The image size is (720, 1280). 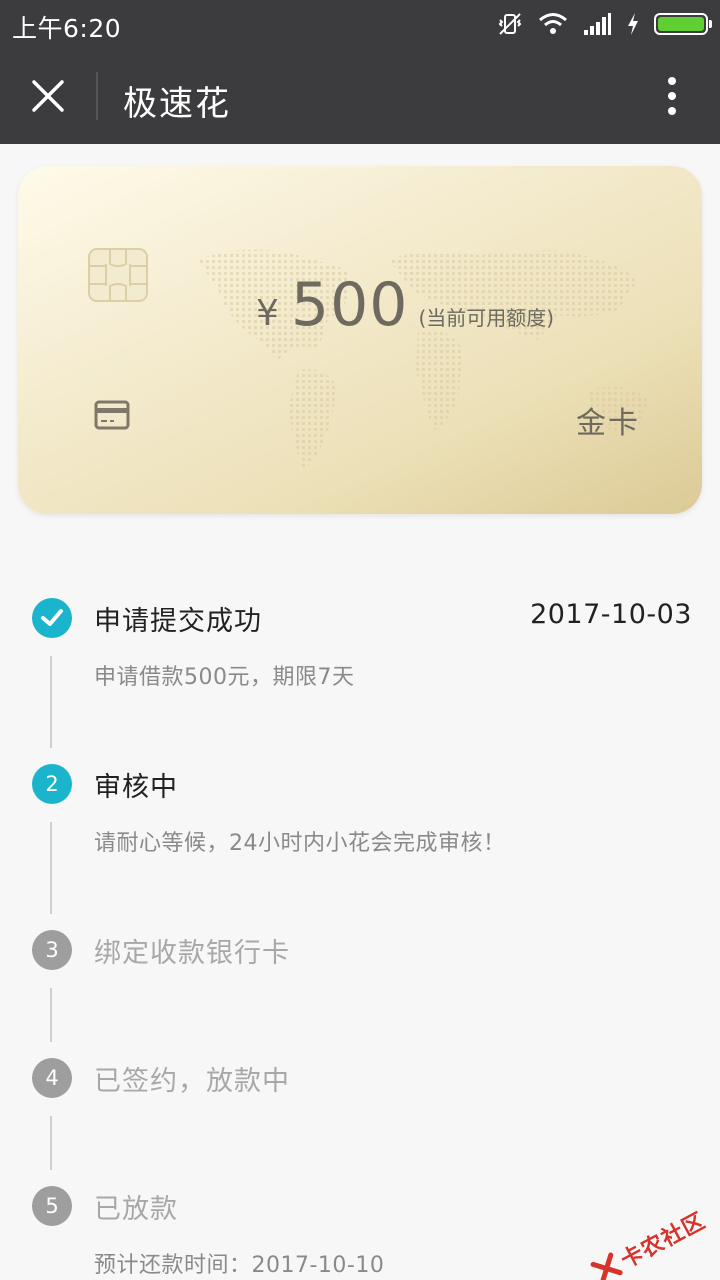 I want to click on credit-amount: 500, so click(x=349, y=305).